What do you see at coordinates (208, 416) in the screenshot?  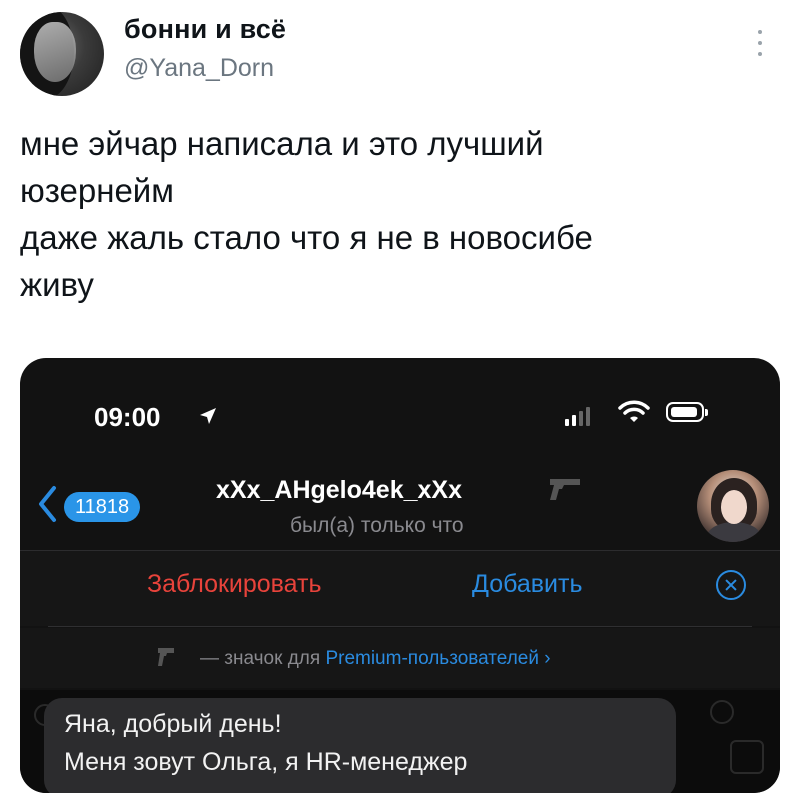 I see `location-arrow-icon` at bounding box center [208, 416].